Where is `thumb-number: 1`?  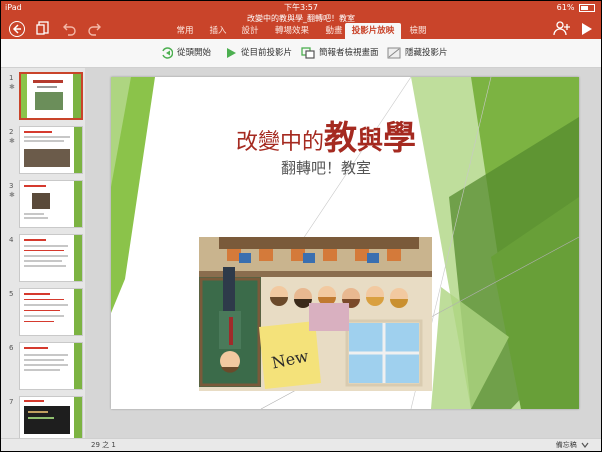
thumb-number: 1 is located at coordinates (11, 78).